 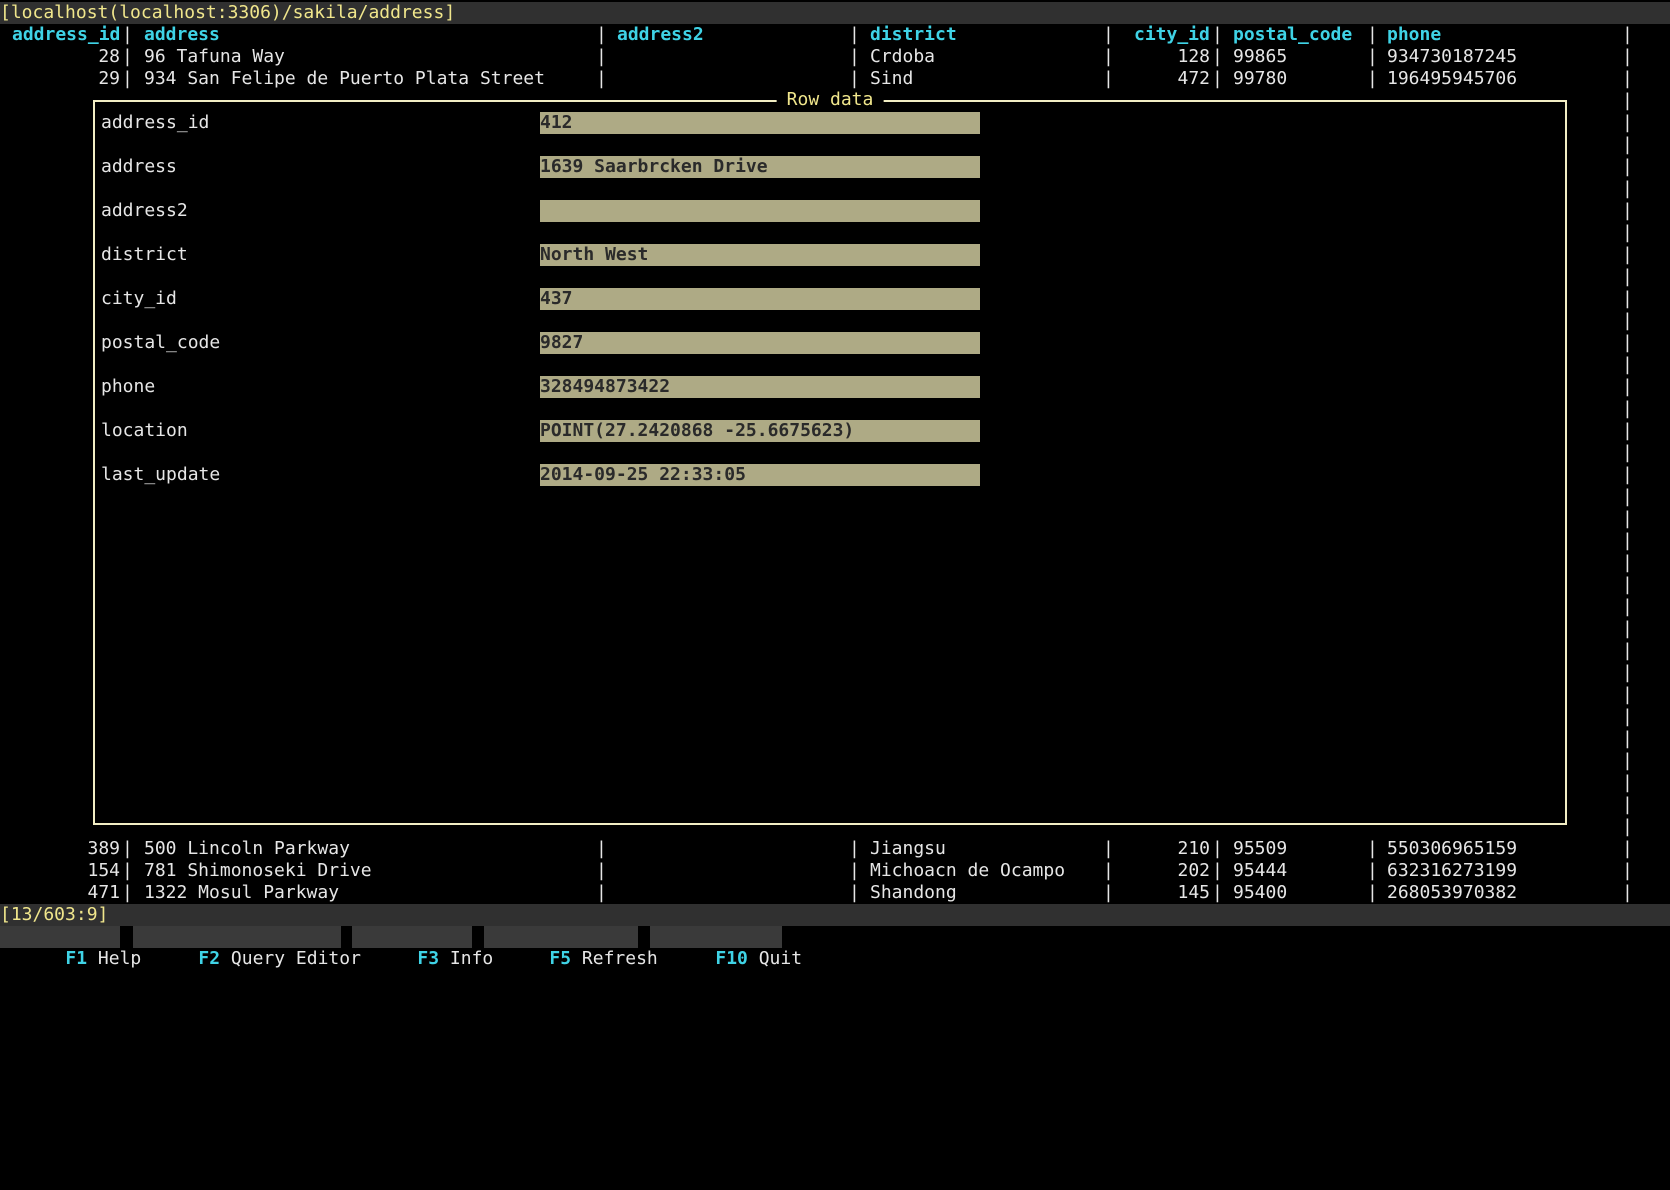 What do you see at coordinates (731, 958) in the screenshot?
I see `fkey-key: F10` at bounding box center [731, 958].